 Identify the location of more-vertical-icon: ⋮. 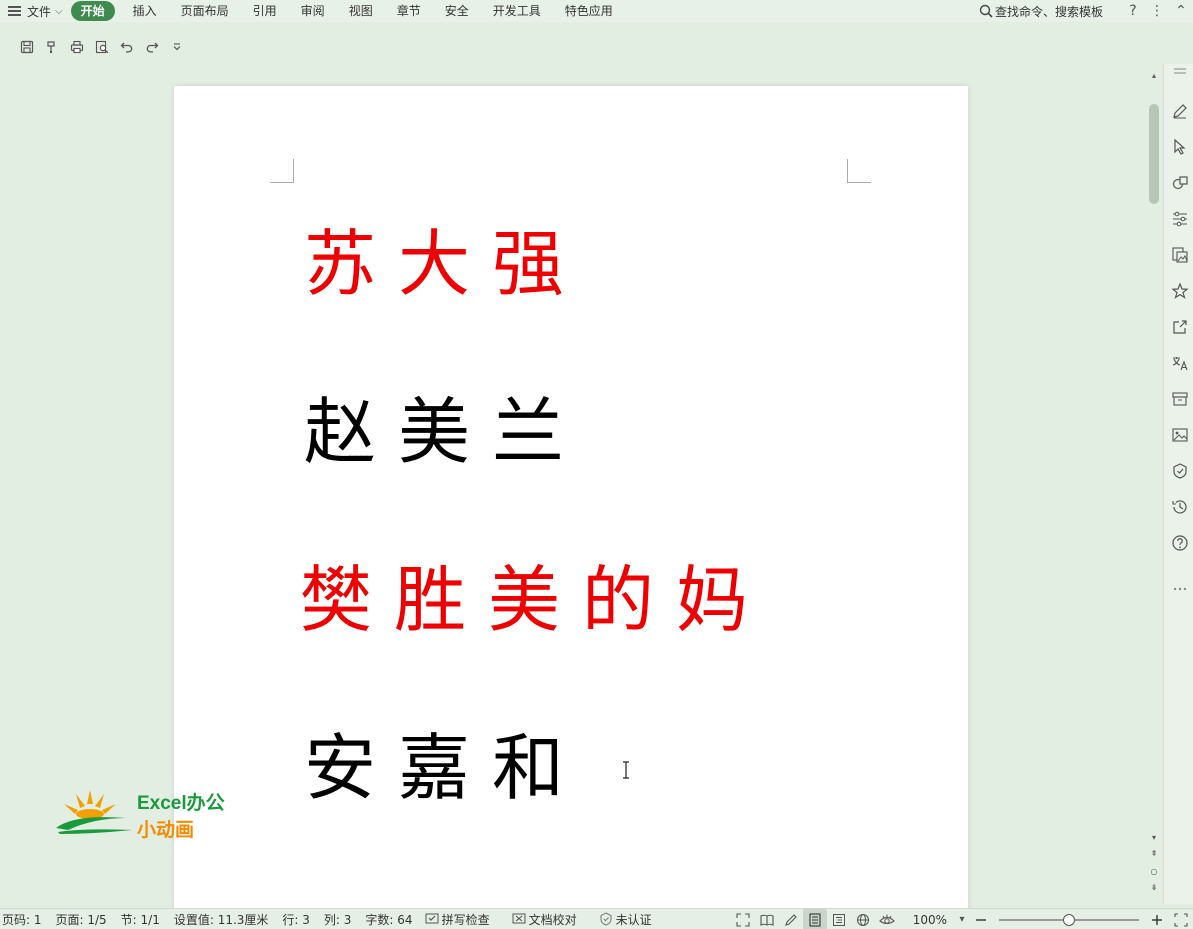
(1157, 11).